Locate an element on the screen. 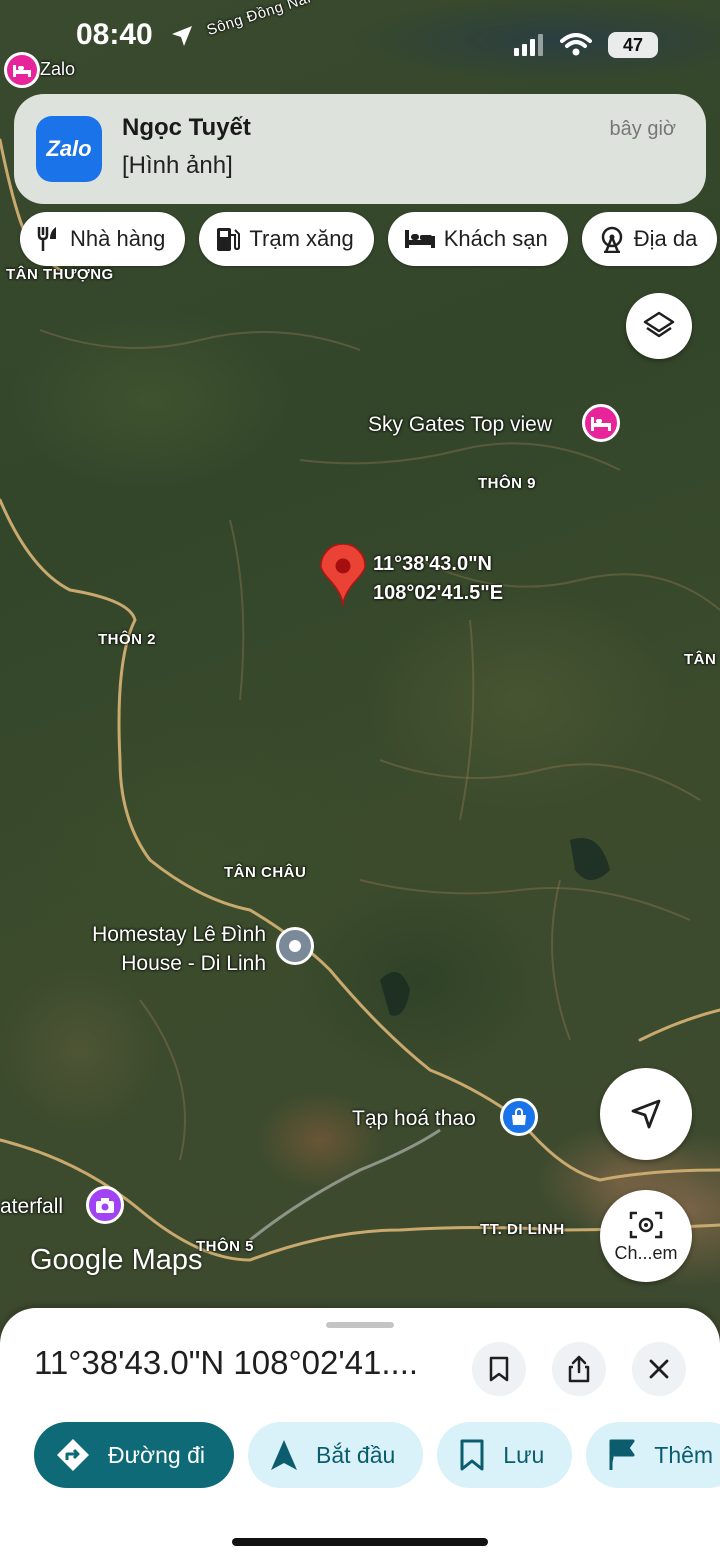 This screenshot has height=1560, width=720. gas-station-icon is located at coordinates (229, 239).